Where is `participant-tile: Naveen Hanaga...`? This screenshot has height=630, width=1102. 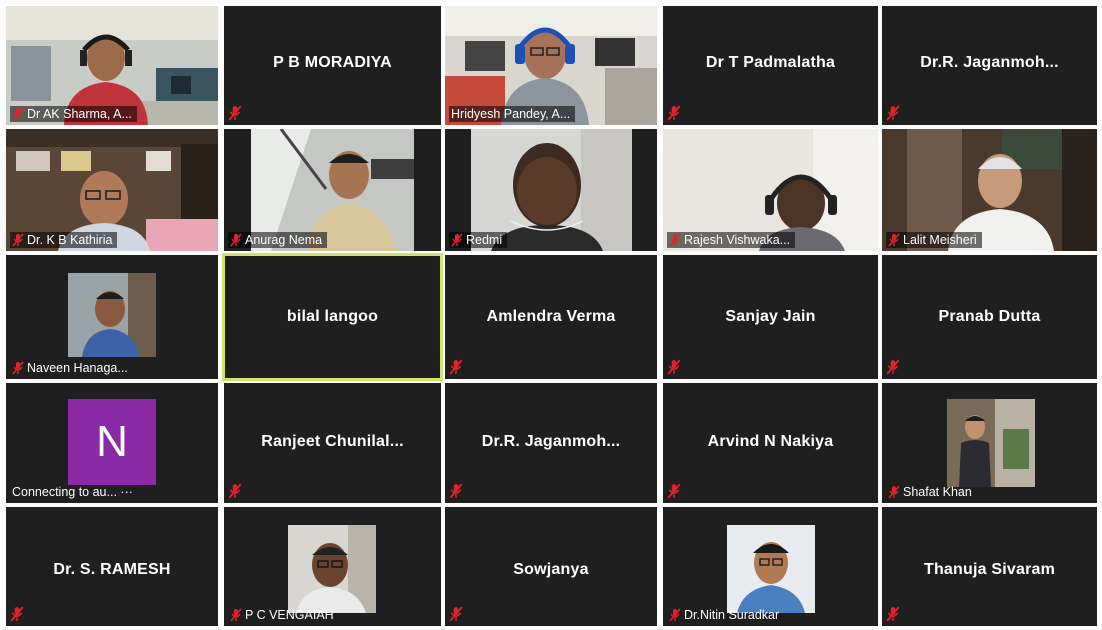
participant-tile: Naveen Hanaga... is located at coordinates (112, 317).